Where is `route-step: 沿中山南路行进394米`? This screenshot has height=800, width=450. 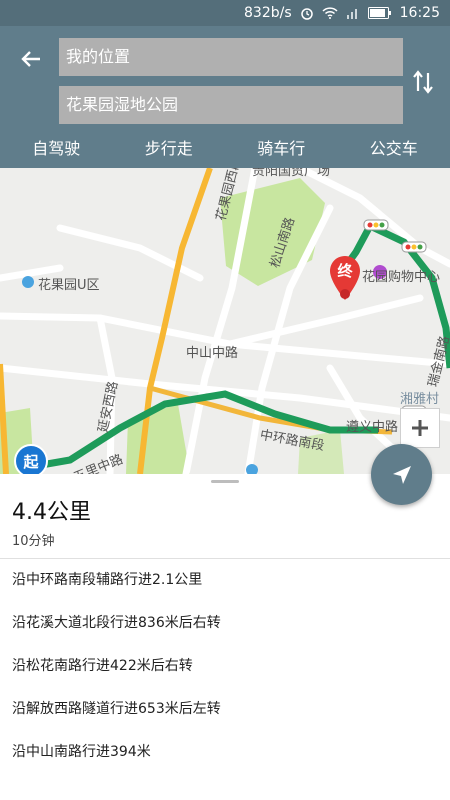 route-step: 沿中山南路行进394米 is located at coordinates (81, 752).